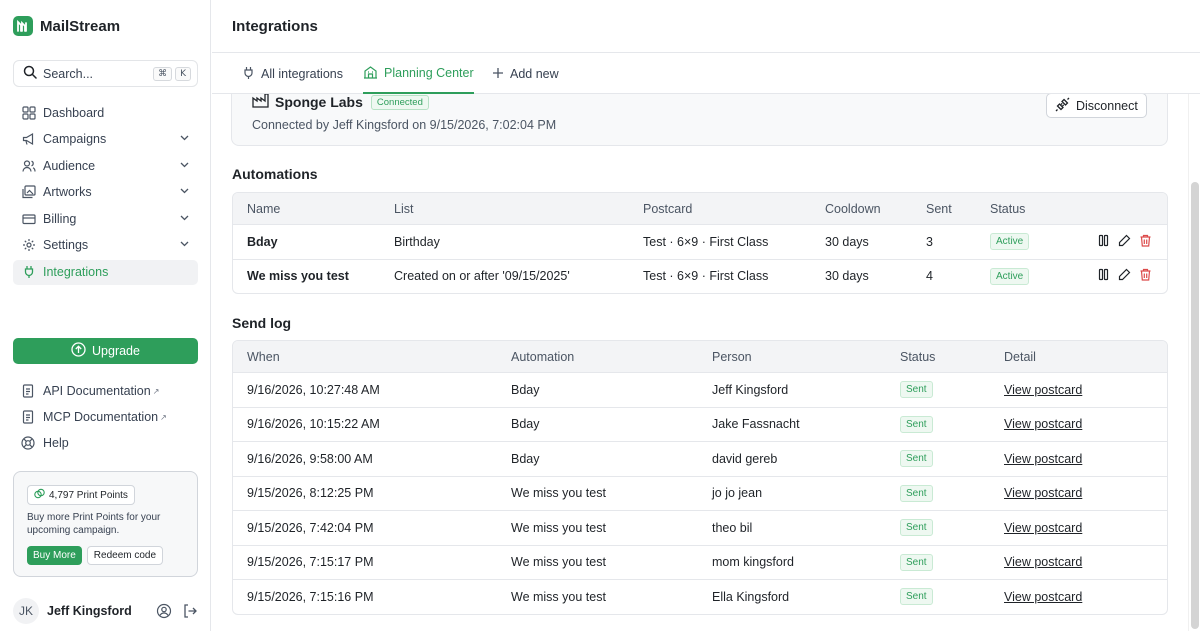 This screenshot has width=1200, height=631. What do you see at coordinates (1008, 208) in the screenshot?
I see `column-header: Status` at bounding box center [1008, 208].